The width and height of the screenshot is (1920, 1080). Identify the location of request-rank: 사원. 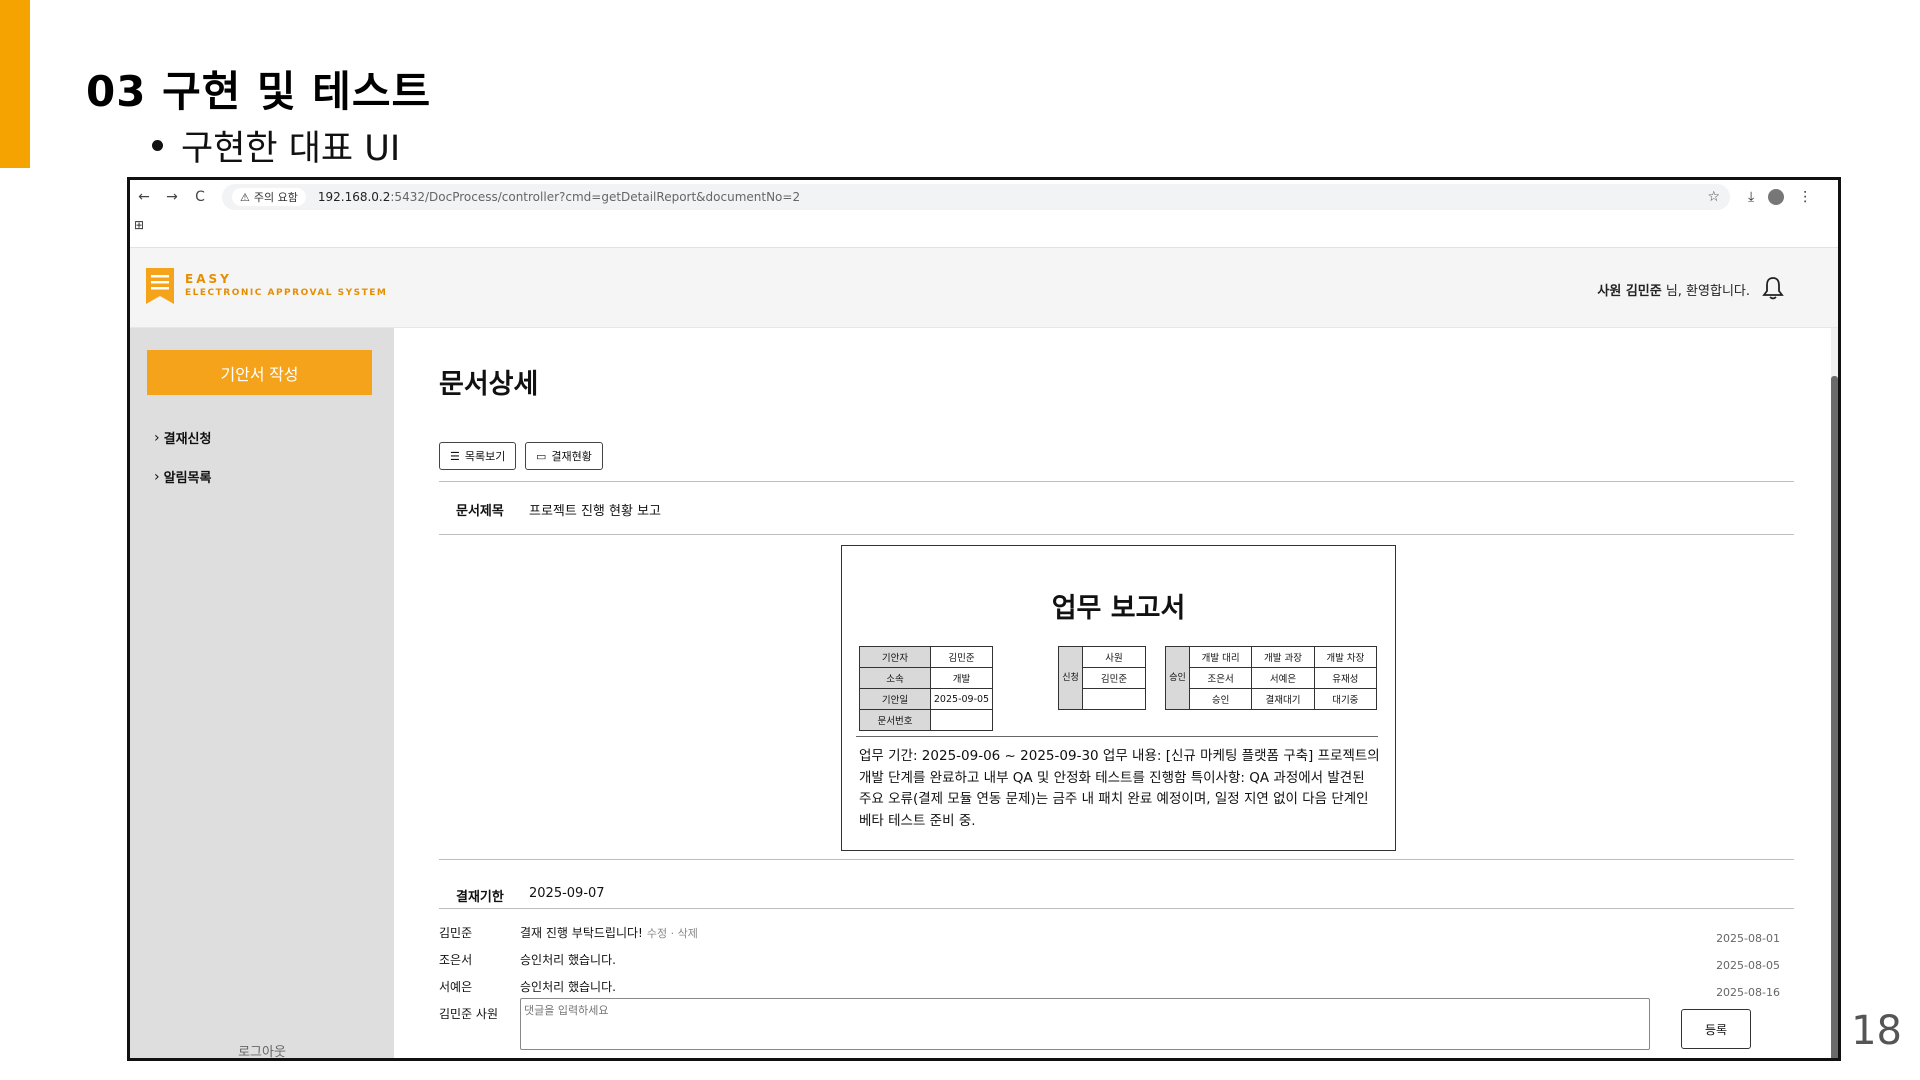
(1114, 657).